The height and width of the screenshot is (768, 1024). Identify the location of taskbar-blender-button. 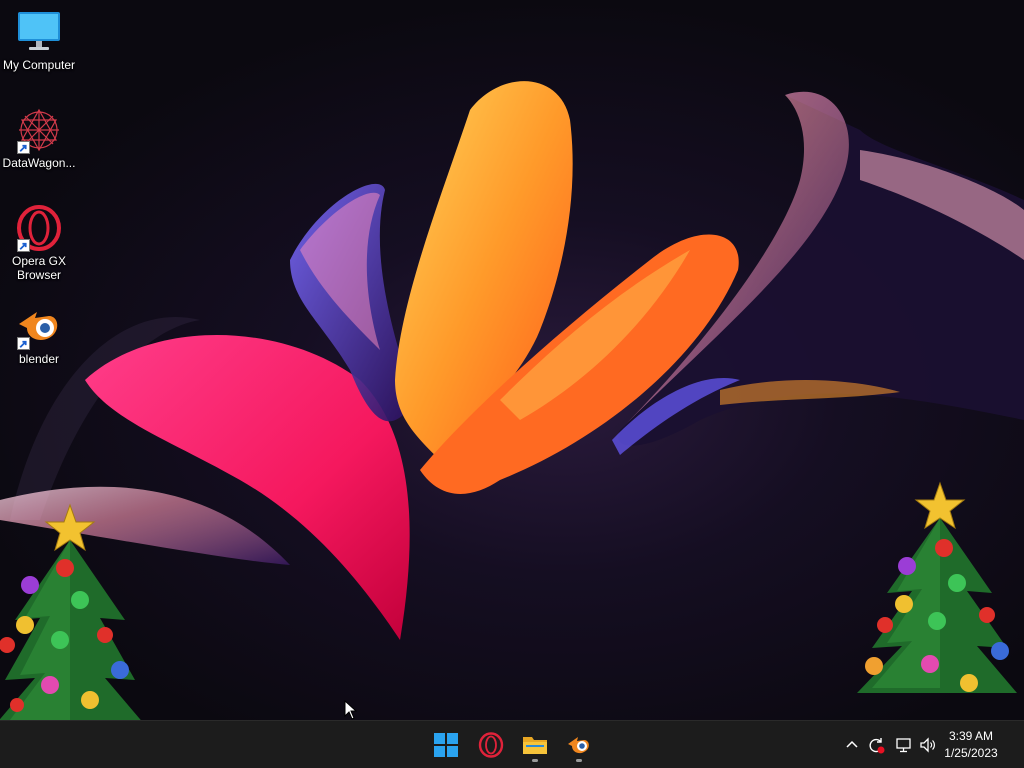
(579, 745).